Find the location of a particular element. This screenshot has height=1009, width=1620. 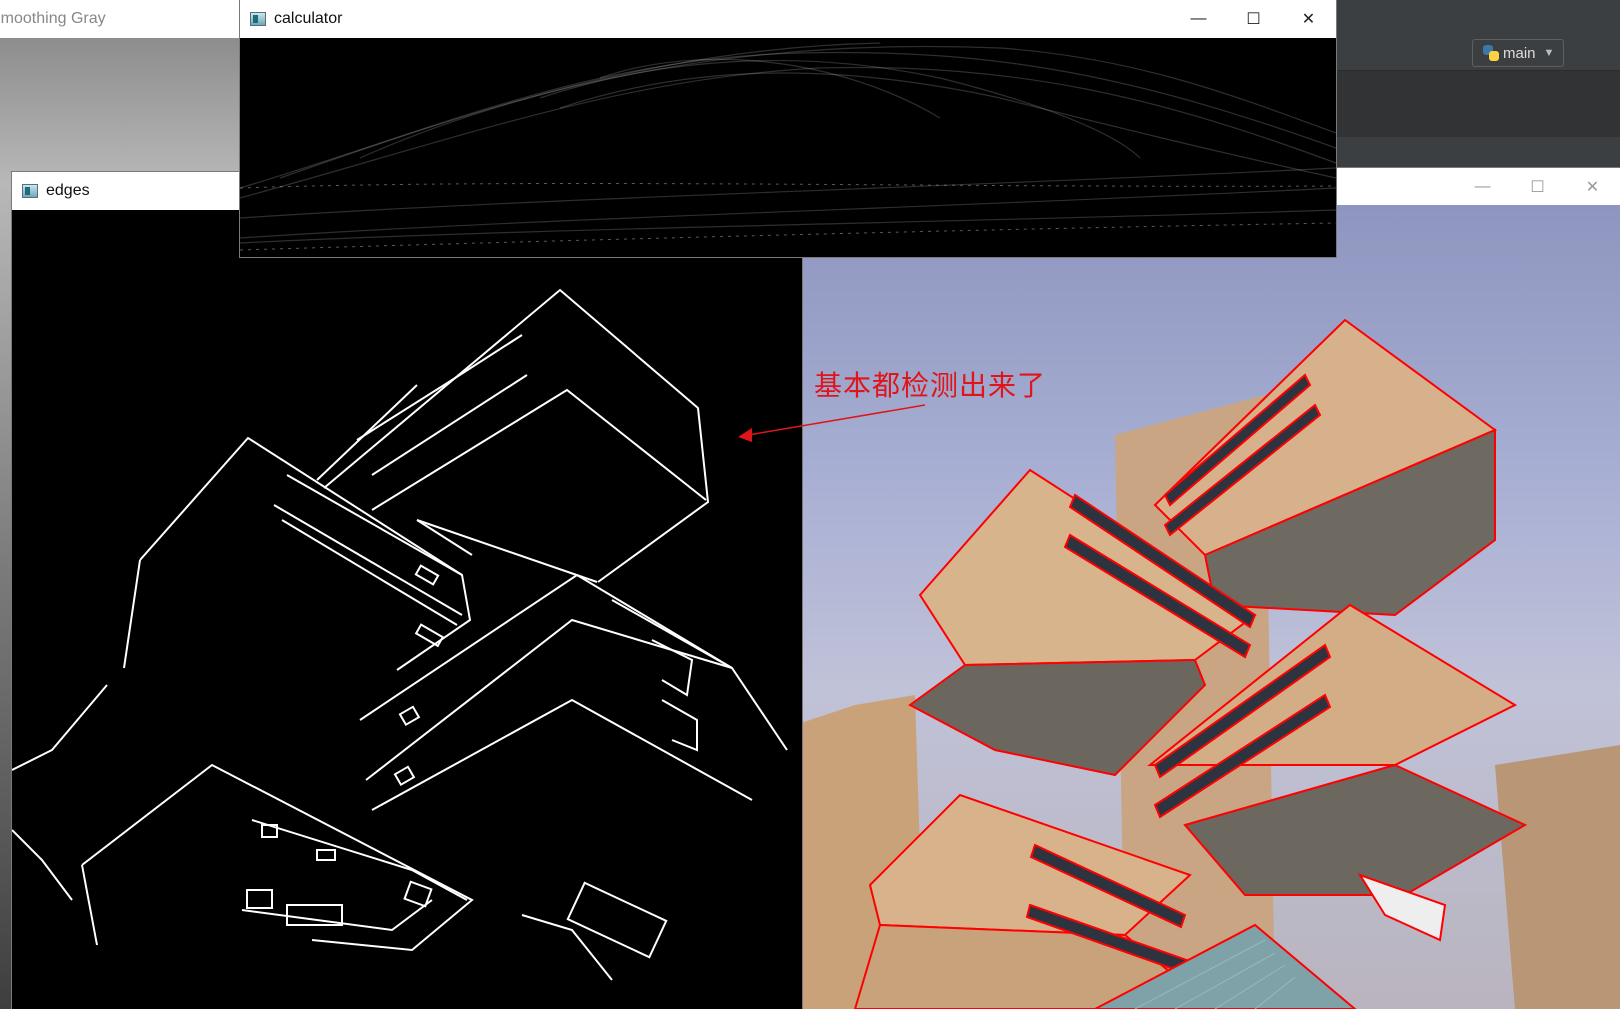

ide-tab-strip is located at coordinates (1478, 103).